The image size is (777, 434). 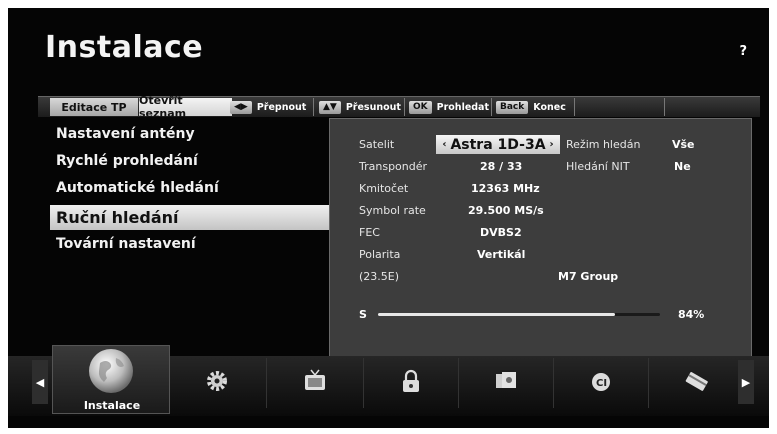 I want to click on tab-edit-tp: Editace TP, so click(x=94, y=107).